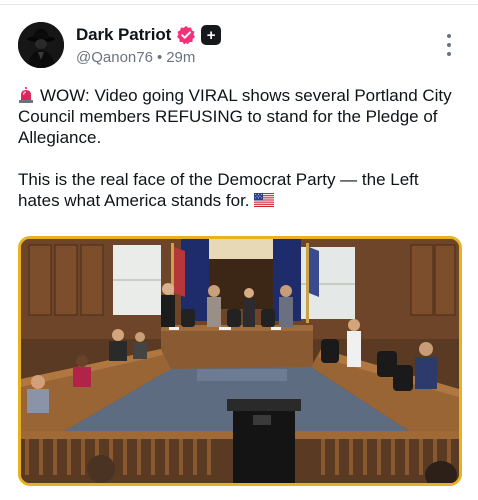  Describe the element at coordinates (239, 4) in the screenshot. I see `top-divider` at that location.